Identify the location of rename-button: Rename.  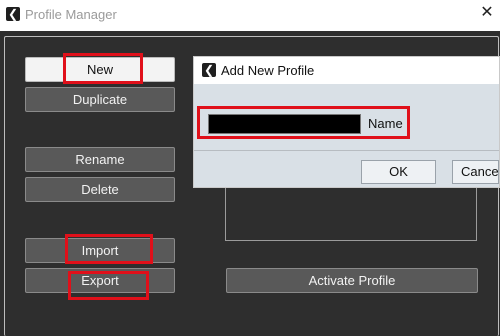
(100, 159).